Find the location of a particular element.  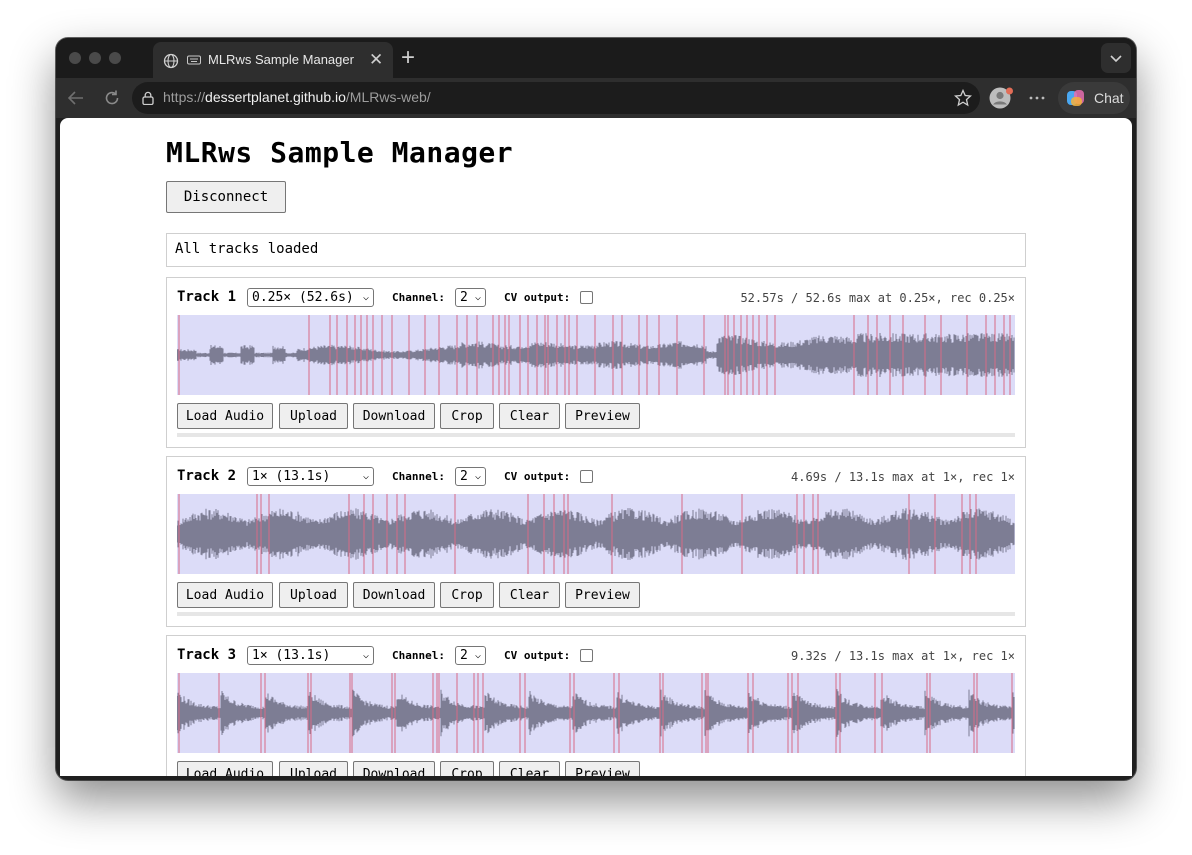

star-icon is located at coordinates (963, 98).